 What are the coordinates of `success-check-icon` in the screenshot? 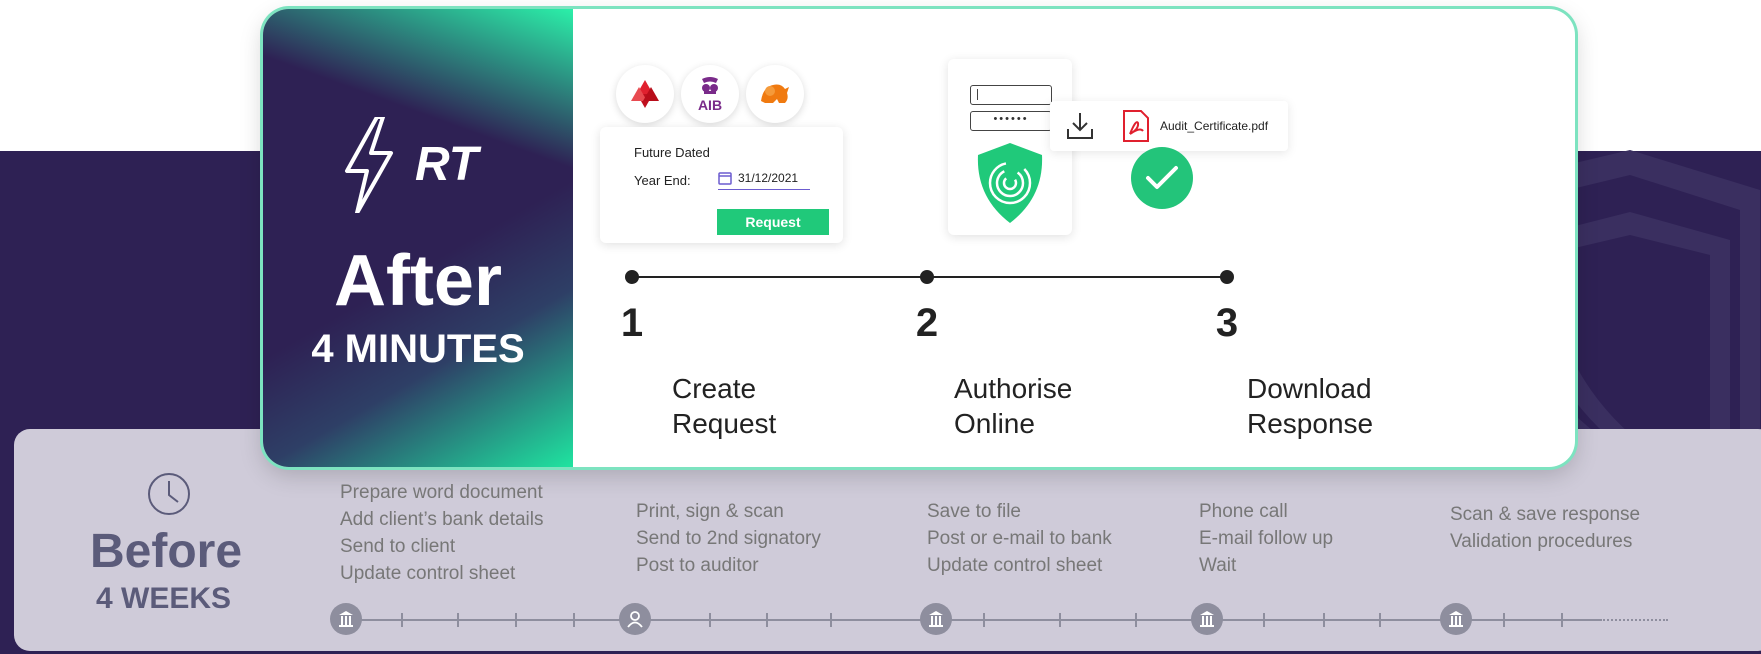 It's located at (1162, 178).